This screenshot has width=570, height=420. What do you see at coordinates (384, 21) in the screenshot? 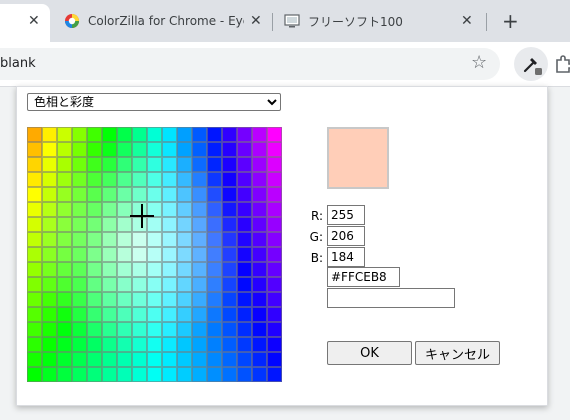
I see `tab-freesoft: フリーソフト100` at bounding box center [384, 21].